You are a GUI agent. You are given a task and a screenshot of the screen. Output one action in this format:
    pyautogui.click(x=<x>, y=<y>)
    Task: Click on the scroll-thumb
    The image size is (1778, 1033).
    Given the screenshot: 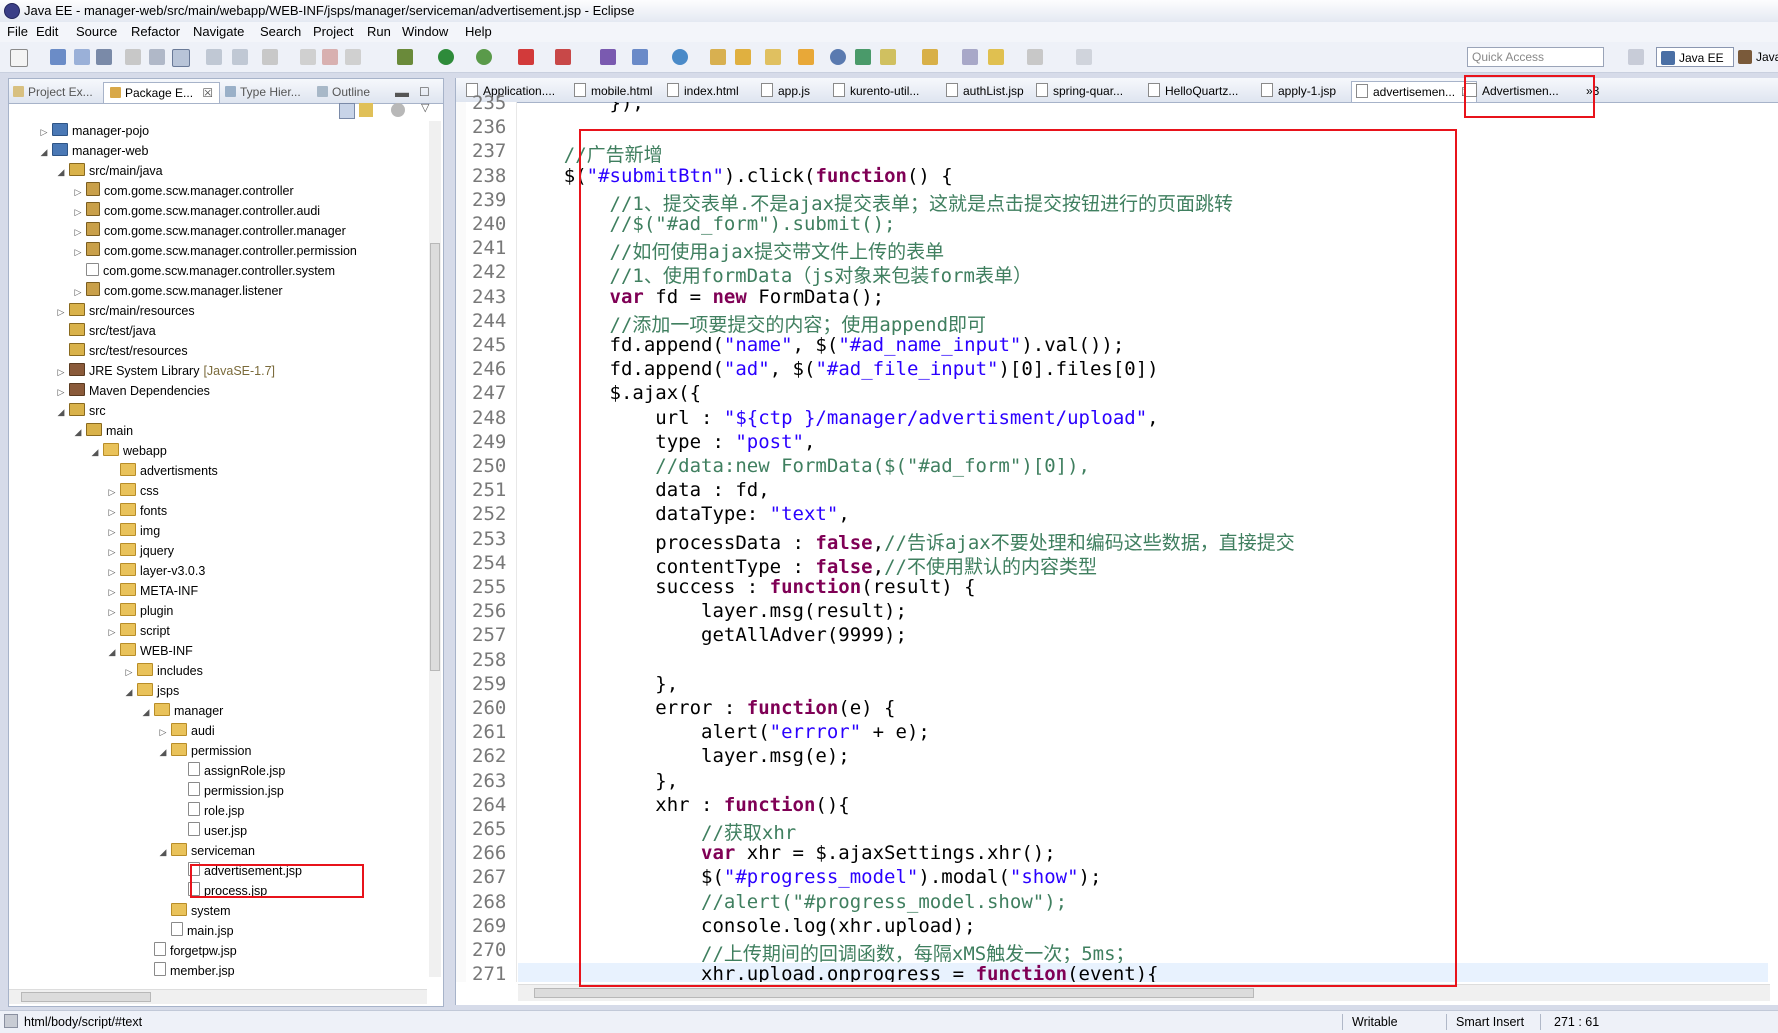 What is the action you would take?
    pyautogui.click(x=894, y=993)
    